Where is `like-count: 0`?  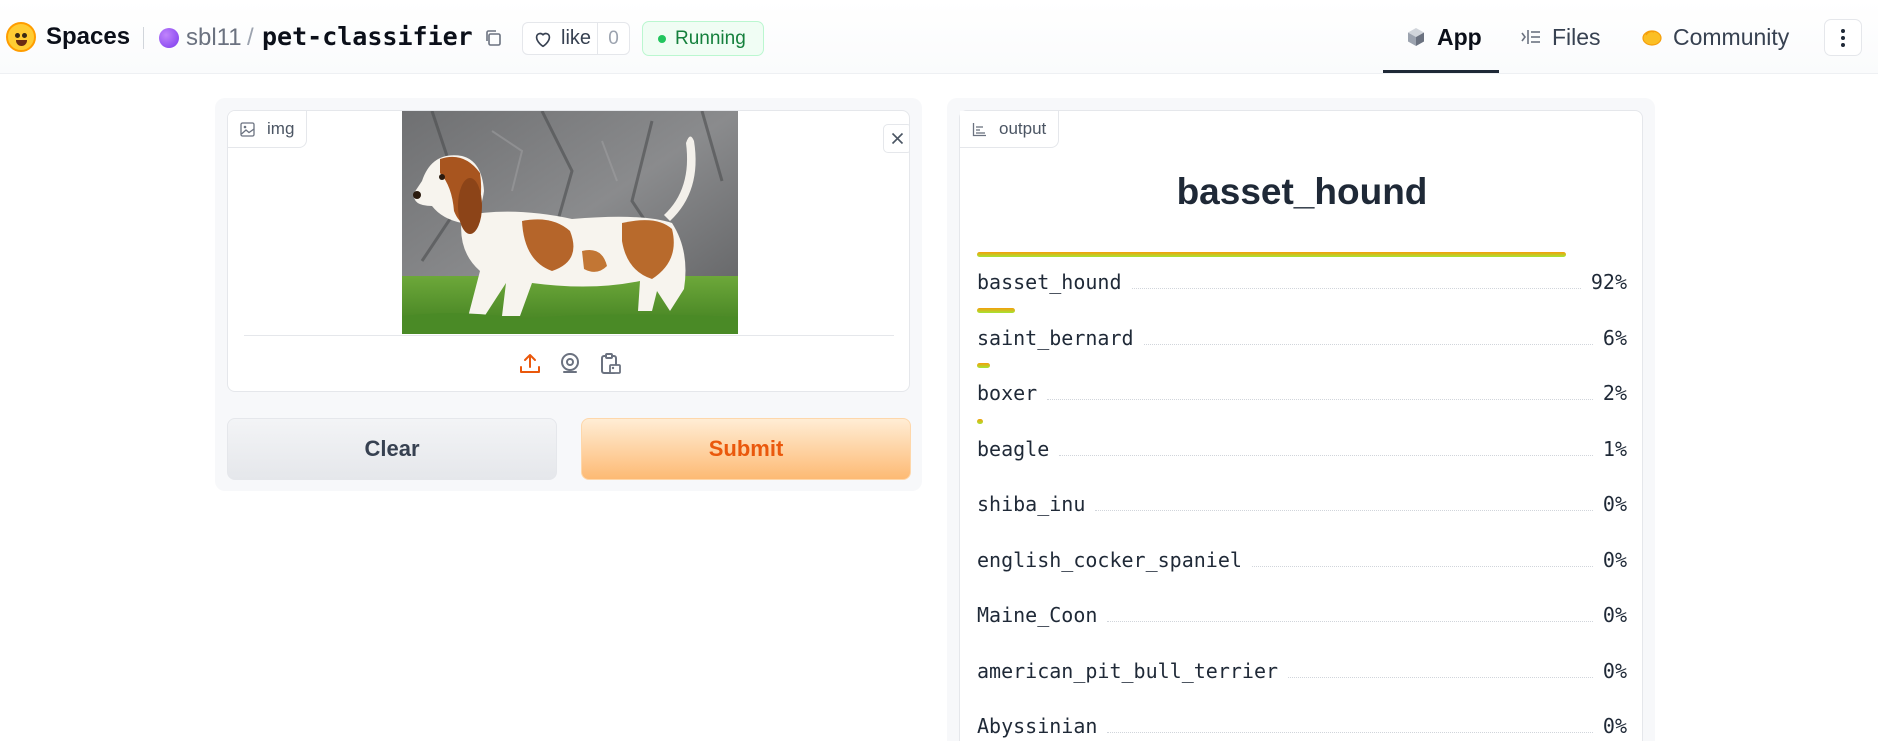 like-count: 0 is located at coordinates (613, 39).